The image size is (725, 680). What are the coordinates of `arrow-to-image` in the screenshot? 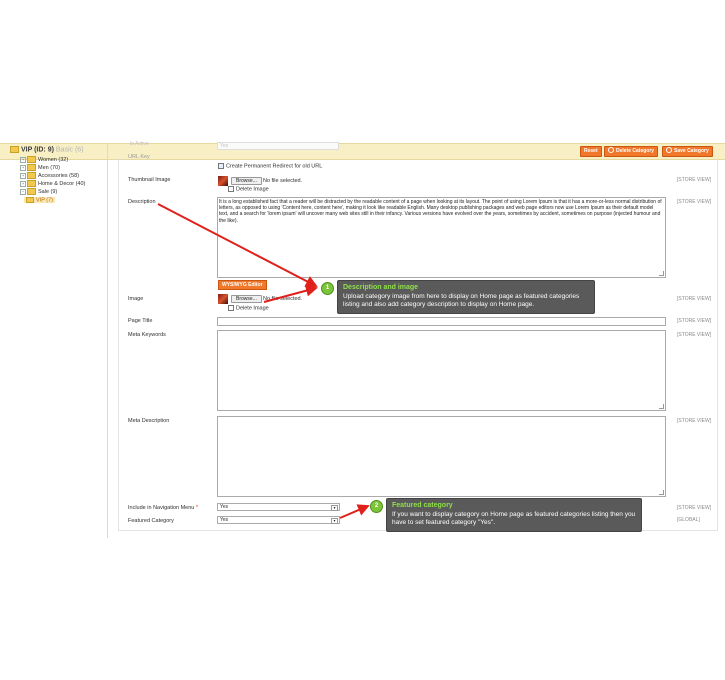 It's located at (290, 293).